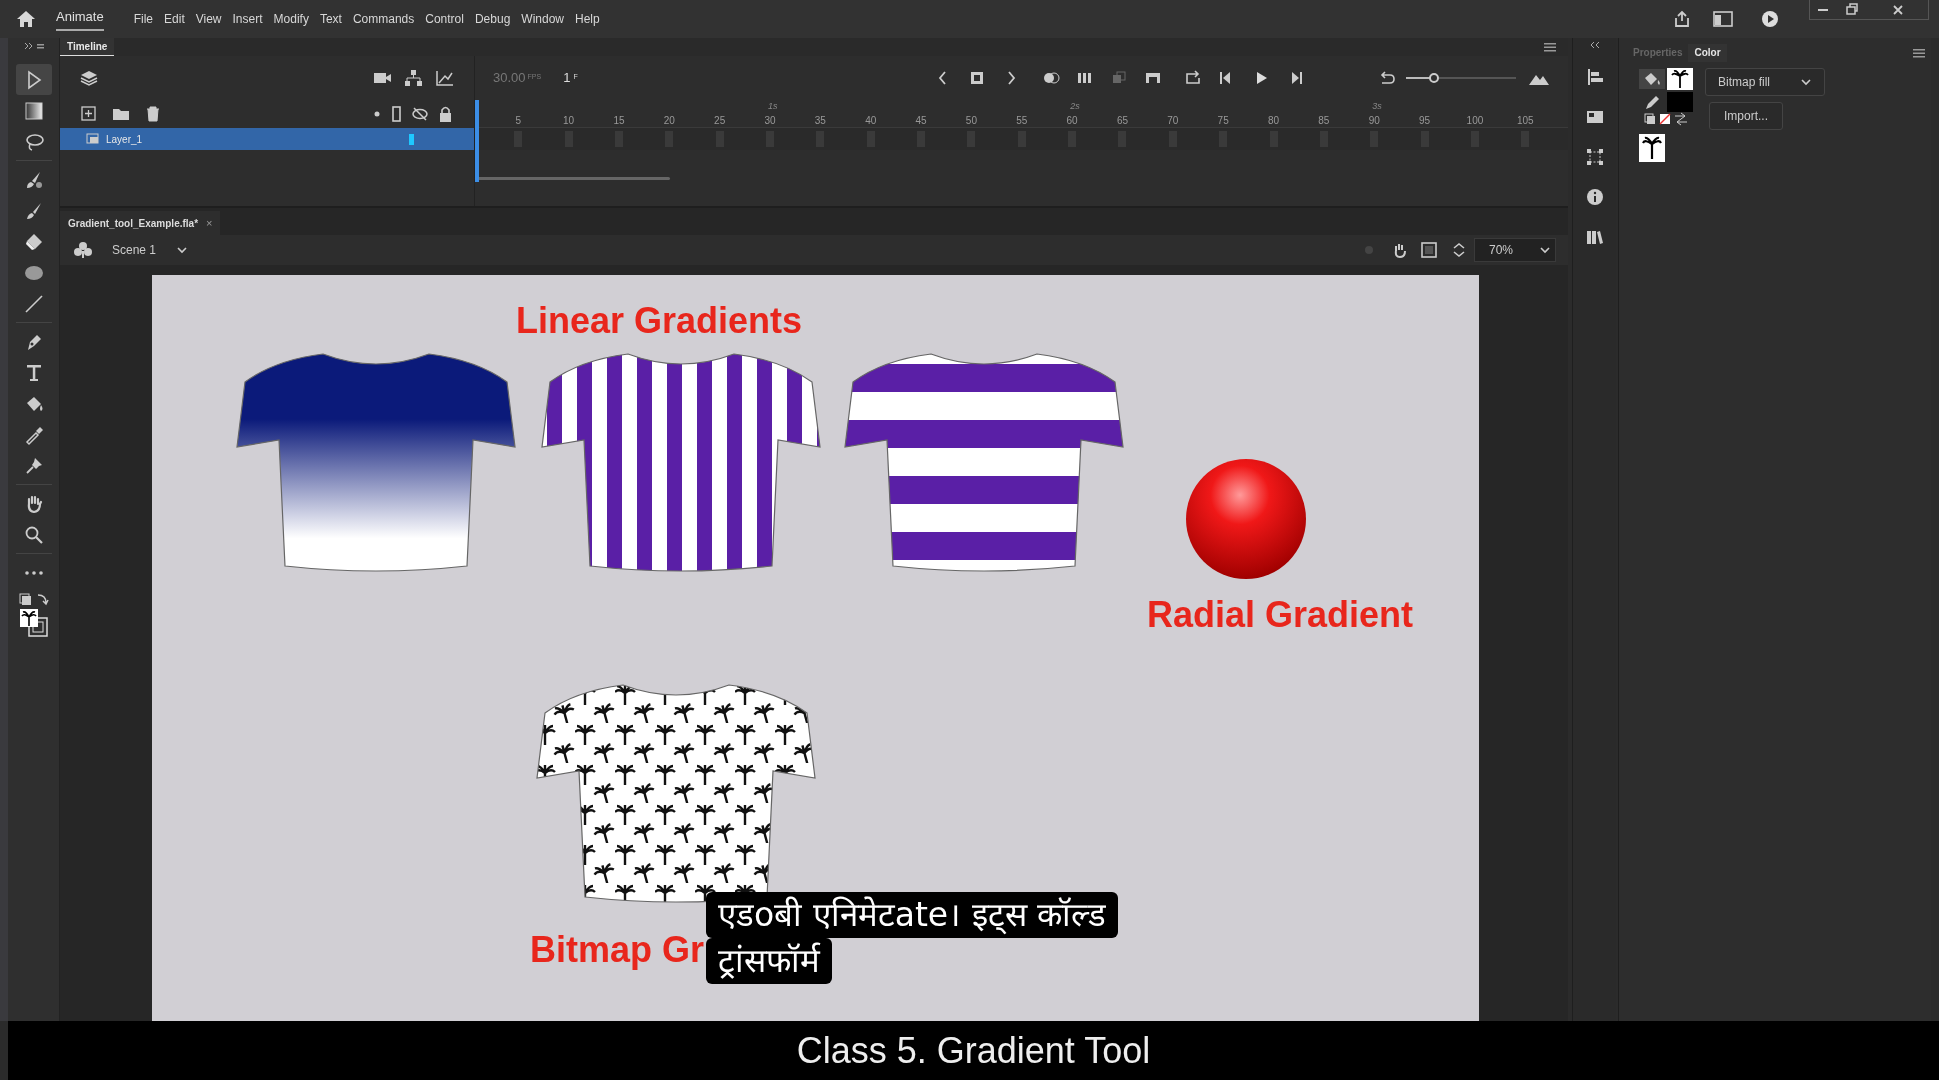 Image resolution: width=1939 pixels, height=1080 pixels. What do you see at coordinates (569, 121) in the screenshot?
I see `frame-number: 10` at bounding box center [569, 121].